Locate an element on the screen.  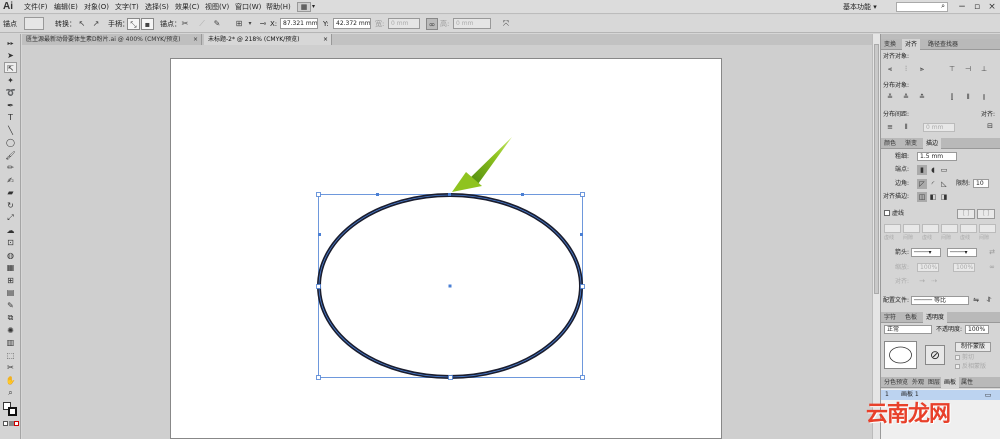
handle-point-left is located at coordinates (377, 194).